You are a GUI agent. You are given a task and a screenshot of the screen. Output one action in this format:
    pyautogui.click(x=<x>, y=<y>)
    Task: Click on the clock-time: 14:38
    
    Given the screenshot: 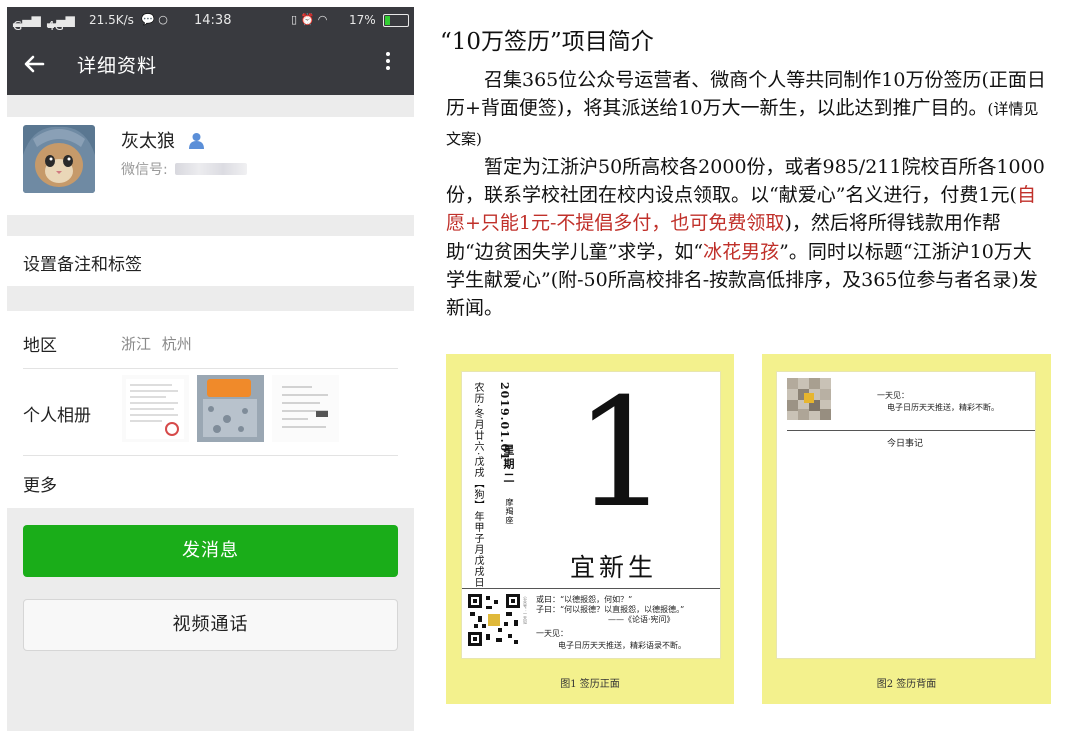 What is the action you would take?
    pyautogui.click(x=213, y=20)
    